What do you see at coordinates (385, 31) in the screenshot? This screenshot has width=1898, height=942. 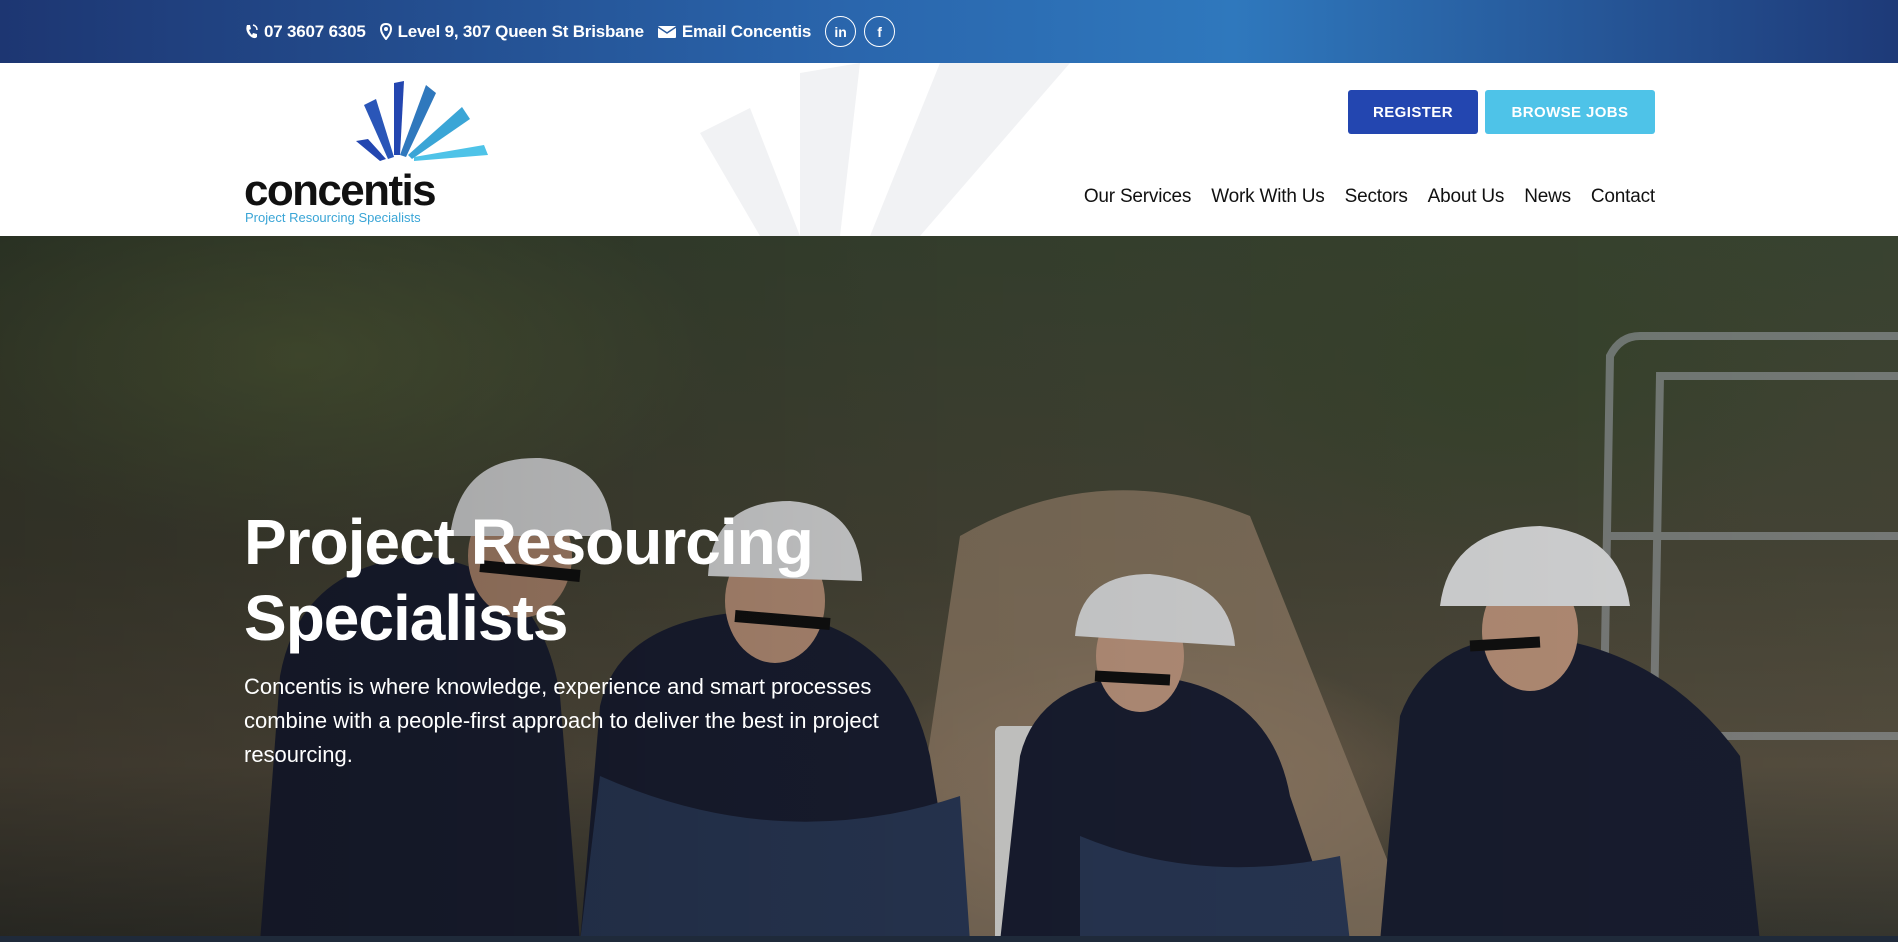 I see `map-pin-icon` at bounding box center [385, 31].